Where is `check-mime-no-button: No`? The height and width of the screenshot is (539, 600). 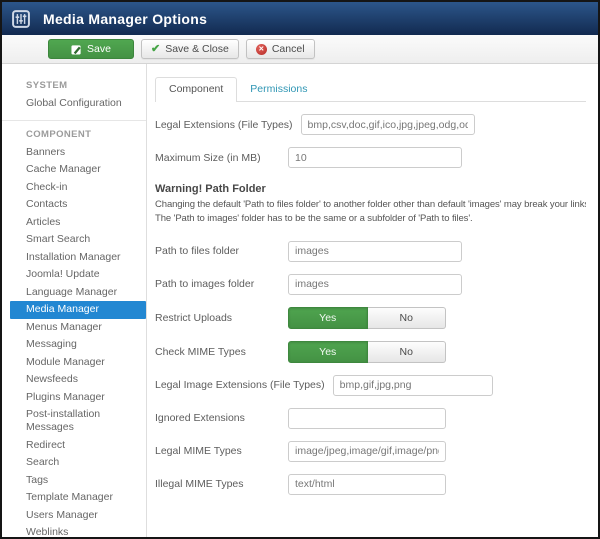
check-mime-no-button: No is located at coordinates (406, 351).